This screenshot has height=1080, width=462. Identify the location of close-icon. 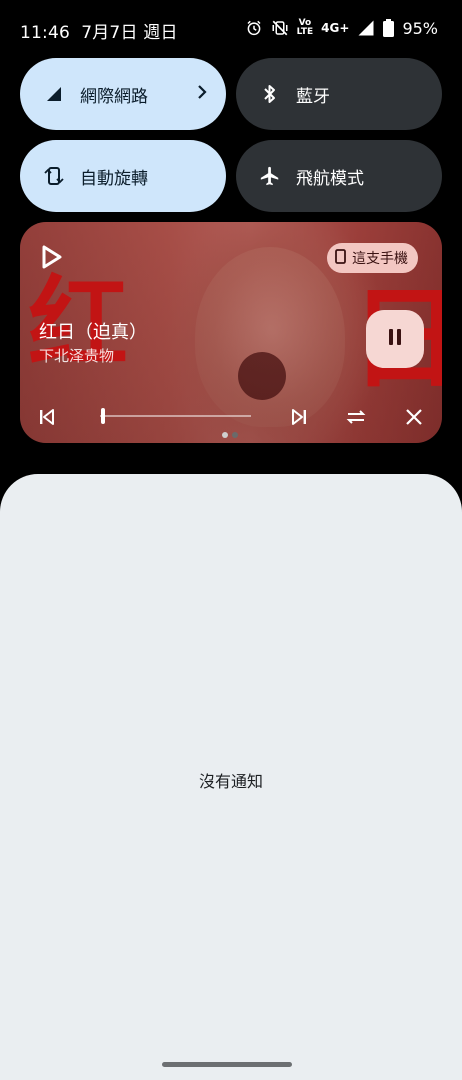
(414, 417).